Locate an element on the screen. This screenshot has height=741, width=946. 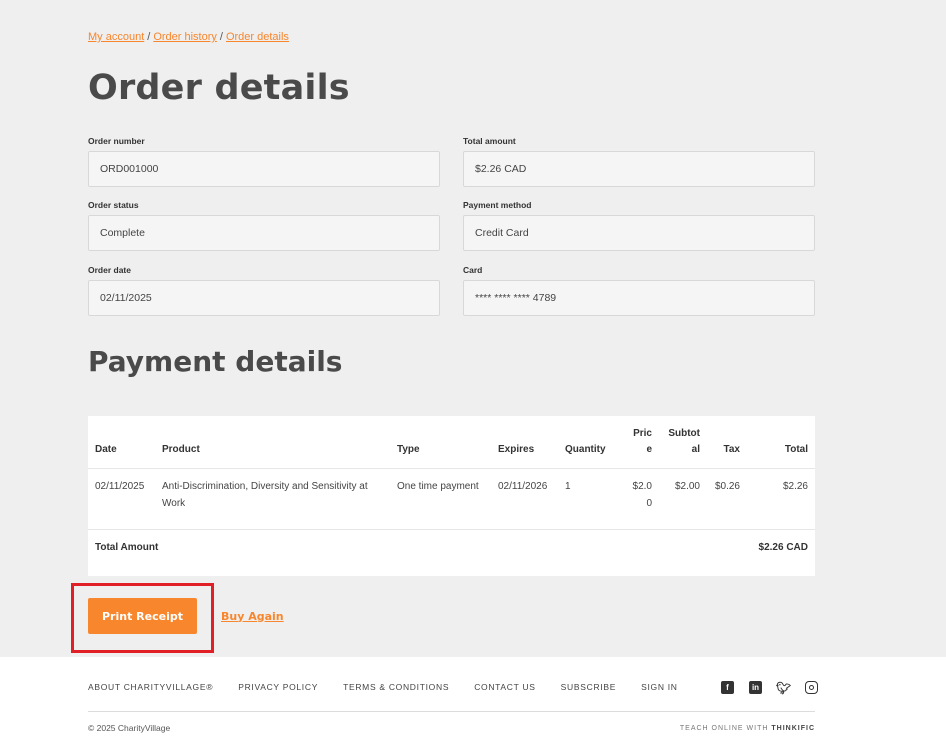
order-number-value: ORD001000 is located at coordinates (264, 169).